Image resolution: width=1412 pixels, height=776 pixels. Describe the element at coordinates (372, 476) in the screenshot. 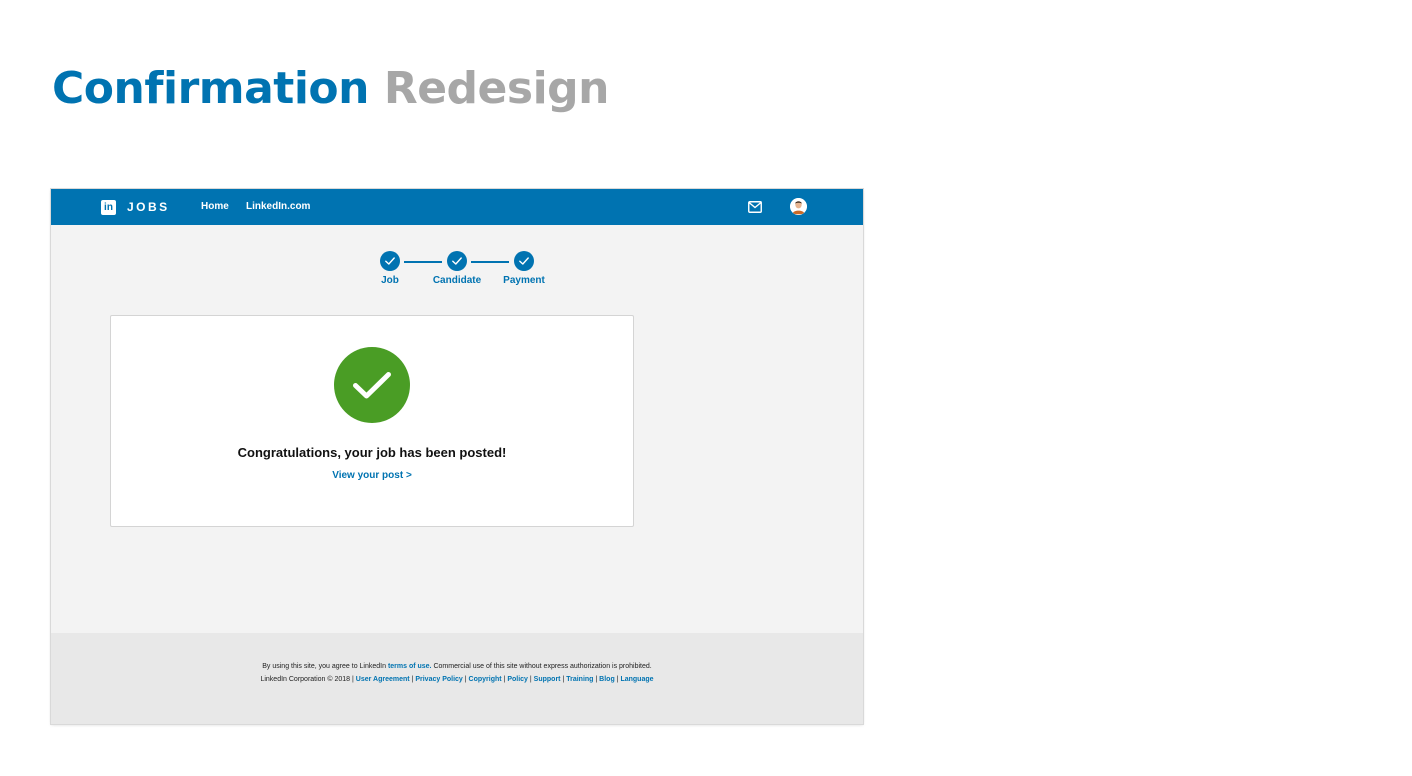

I see `view-post-link: View your post >` at that location.